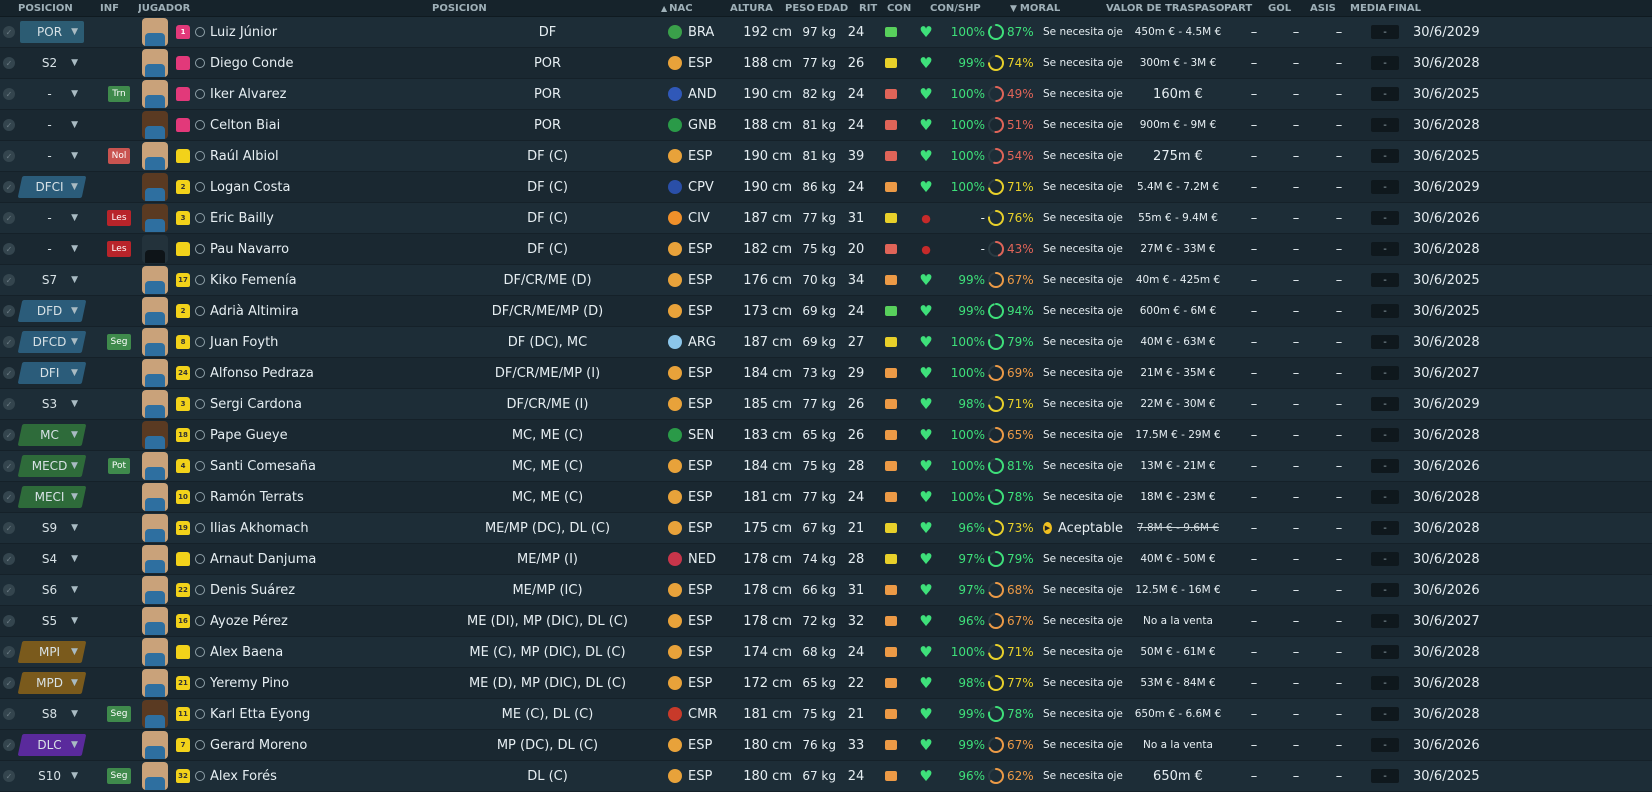  What do you see at coordinates (52, 776) in the screenshot?
I see `squad-position-dropdown: S10 ▼` at bounding box center [52, 776].